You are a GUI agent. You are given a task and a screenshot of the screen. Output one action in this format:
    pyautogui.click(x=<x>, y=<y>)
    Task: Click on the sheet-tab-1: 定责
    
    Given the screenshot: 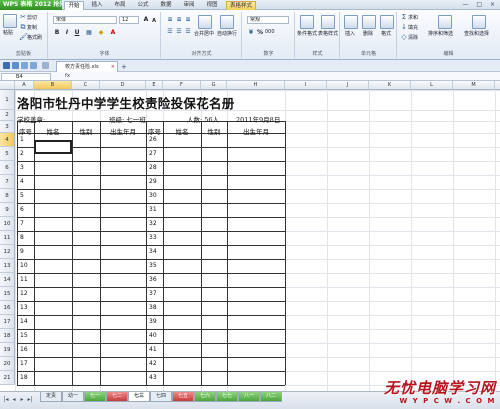 What is the action you would take?
    pyautogui.click(x=51, y=397)
    